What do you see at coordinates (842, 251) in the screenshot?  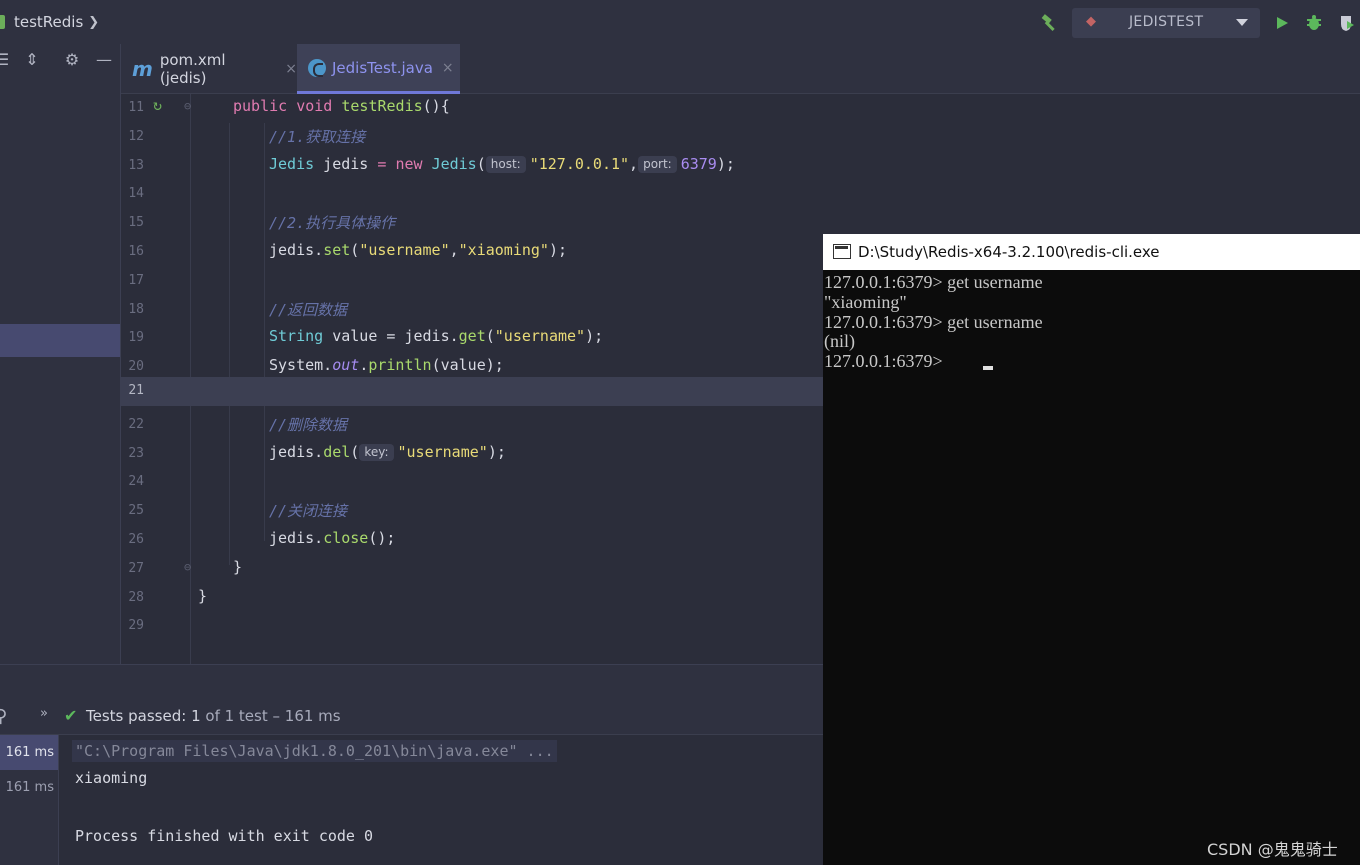 I see `console-window-icon` at bounding box center [842, 251].